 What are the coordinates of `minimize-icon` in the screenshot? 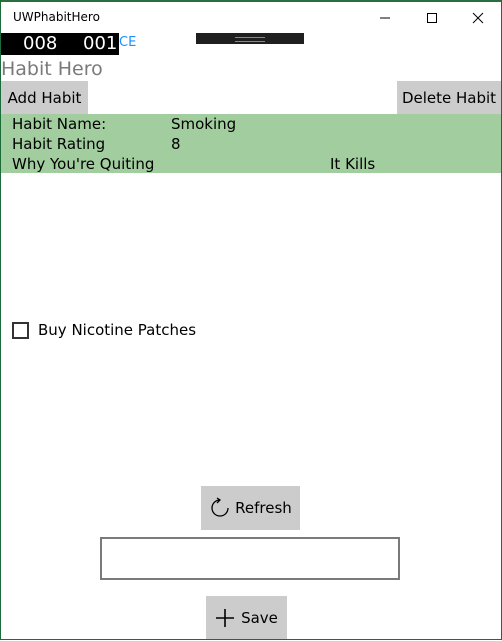 It's located at (385, 18).